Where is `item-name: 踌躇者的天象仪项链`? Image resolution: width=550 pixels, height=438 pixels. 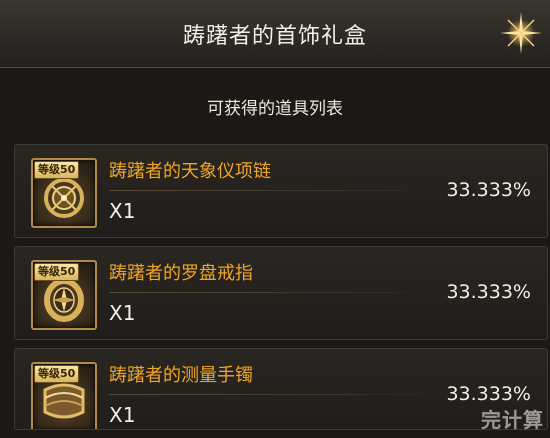 item-name: 踌躇者的天象仪项链 is located at coordinates (190, 171).